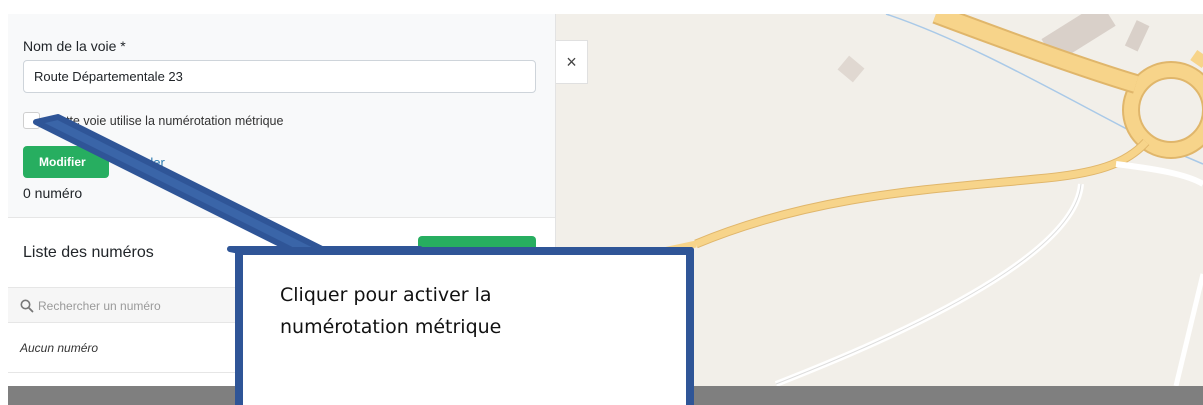 The height and width of the screenshot is (405, 1203). What do you see at coordinates (279, 76) in the screenshot?
I see `street-name-input` at bounding box center [279, 76].